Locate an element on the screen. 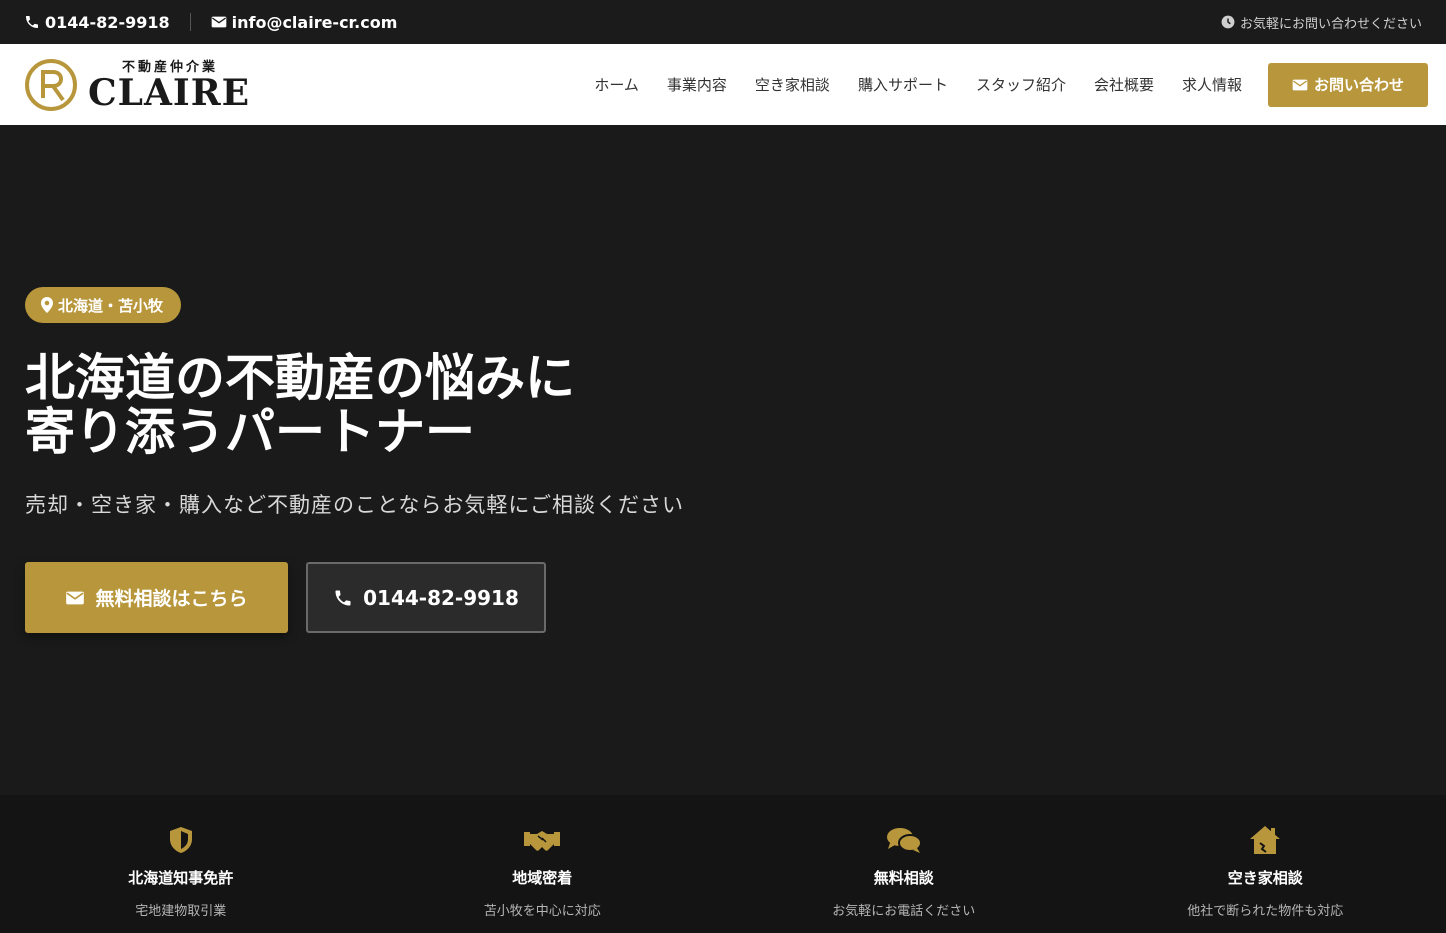  contact-button-label: お問い合わせ is located at coordinates (1358, 85).